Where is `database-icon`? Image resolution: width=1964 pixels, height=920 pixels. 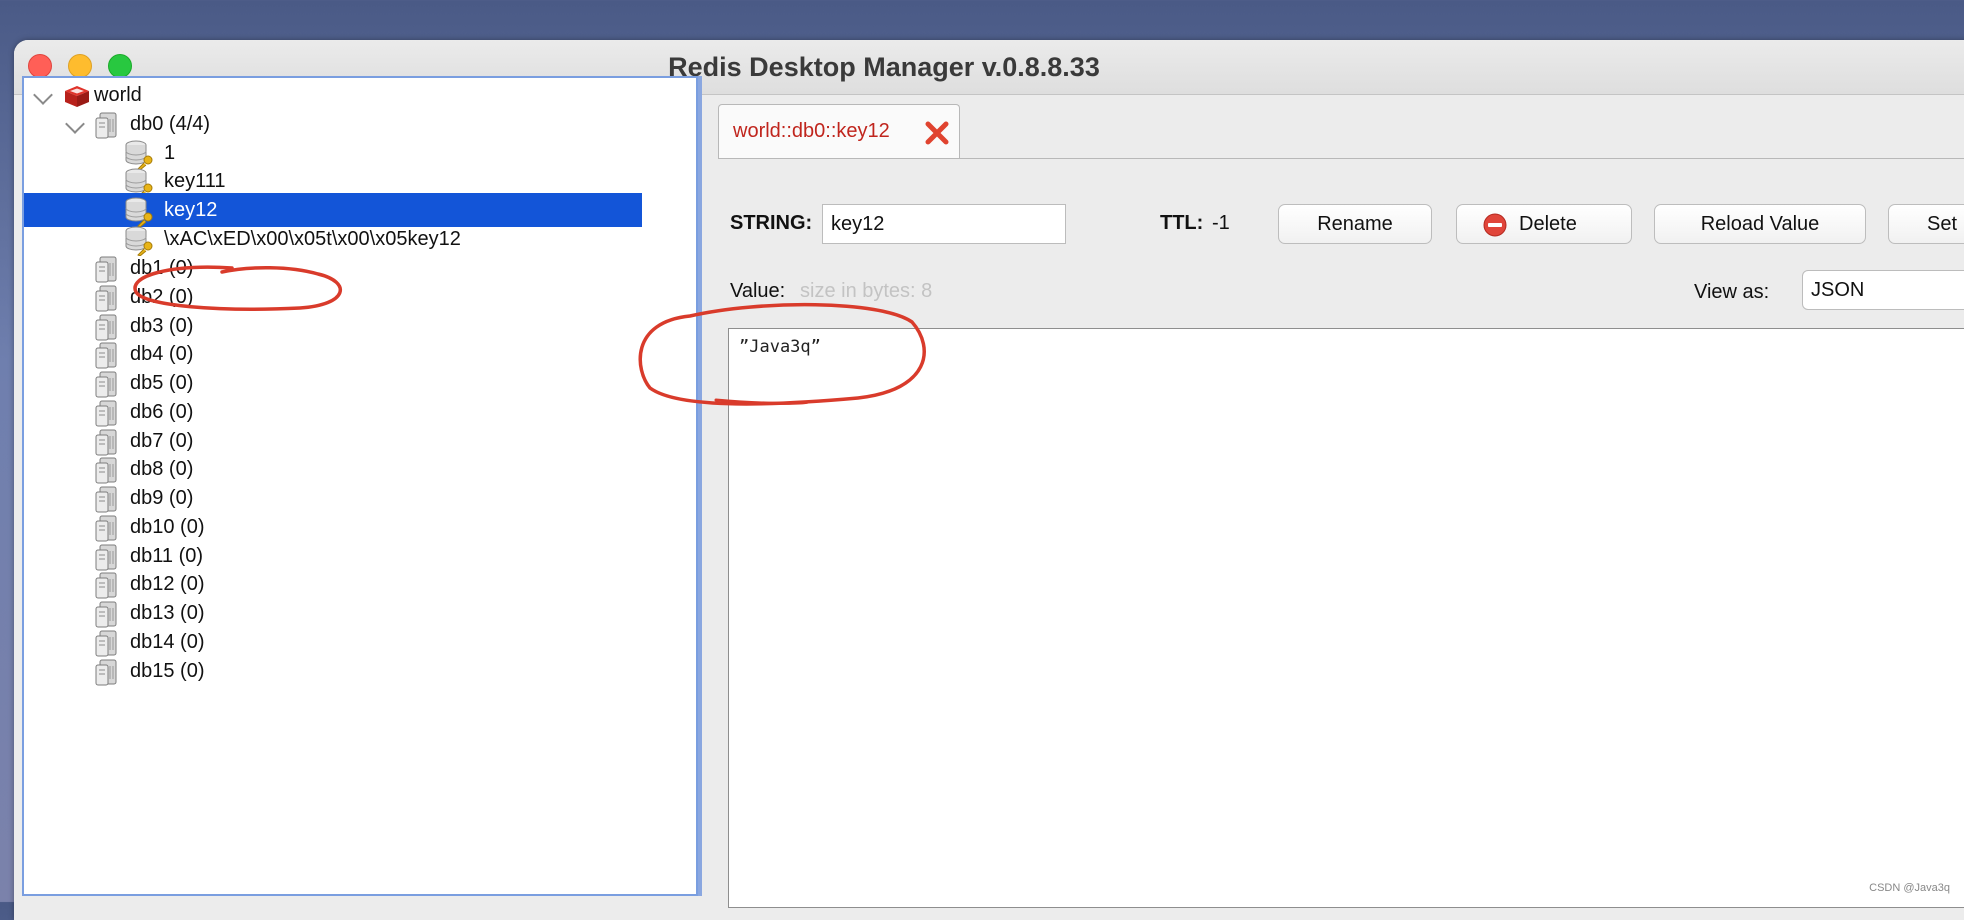
database-icon is located at coordinates (106, 672).